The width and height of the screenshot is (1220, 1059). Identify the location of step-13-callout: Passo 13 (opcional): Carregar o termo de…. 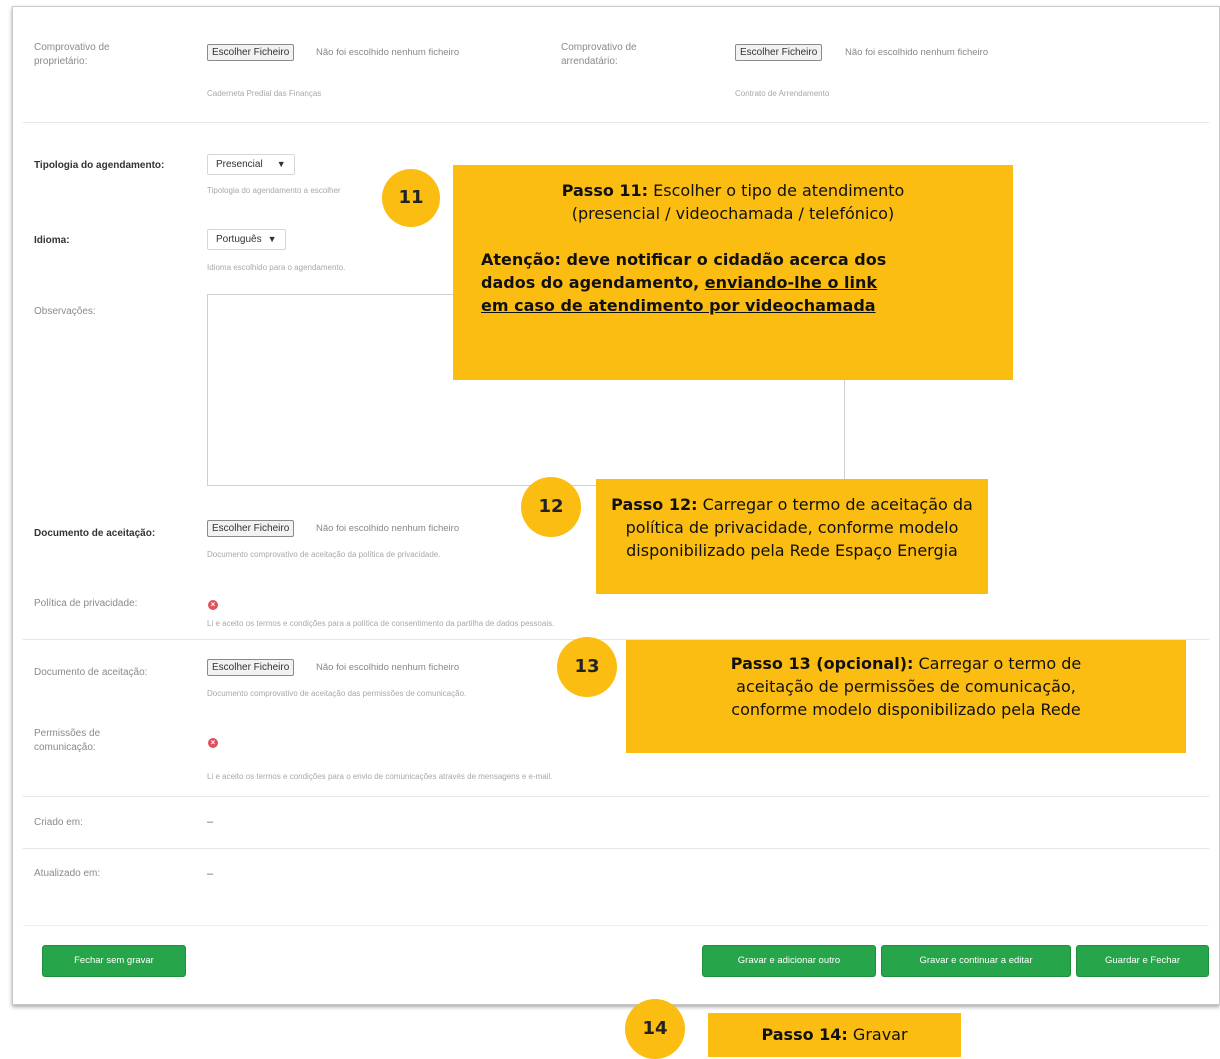
(906, 696).